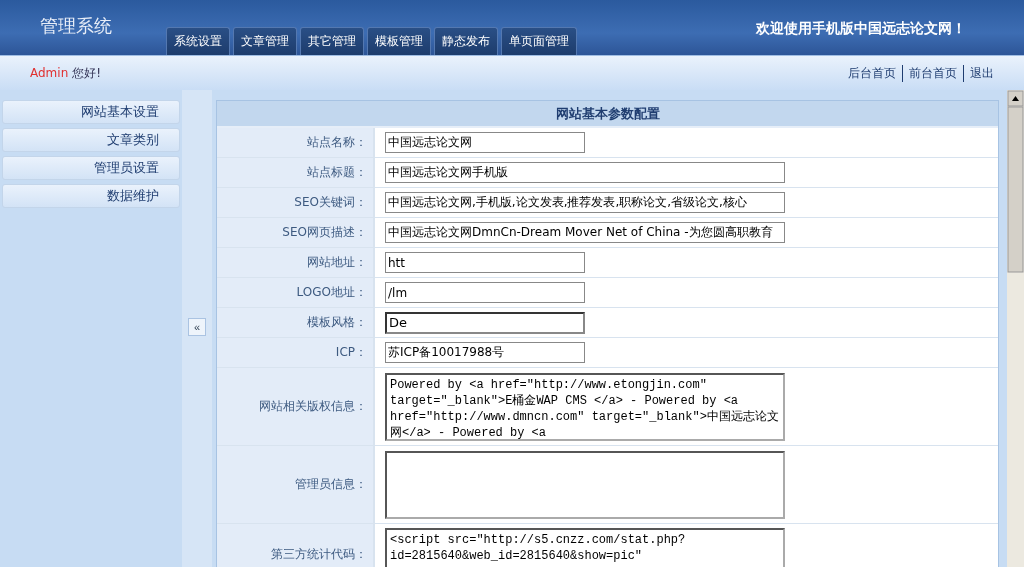 The height and width of the screenshot is (567, 1024). What do you see at coordinates (485, 352) in the screenshot?
I see `text-field: 苏ICP备10017988号` at bounding box center [485, 352].